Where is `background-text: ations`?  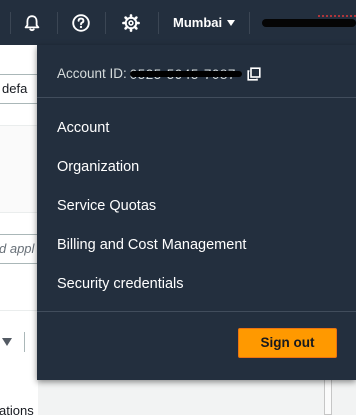
background-text: ations is located at coordinates (17, 410).